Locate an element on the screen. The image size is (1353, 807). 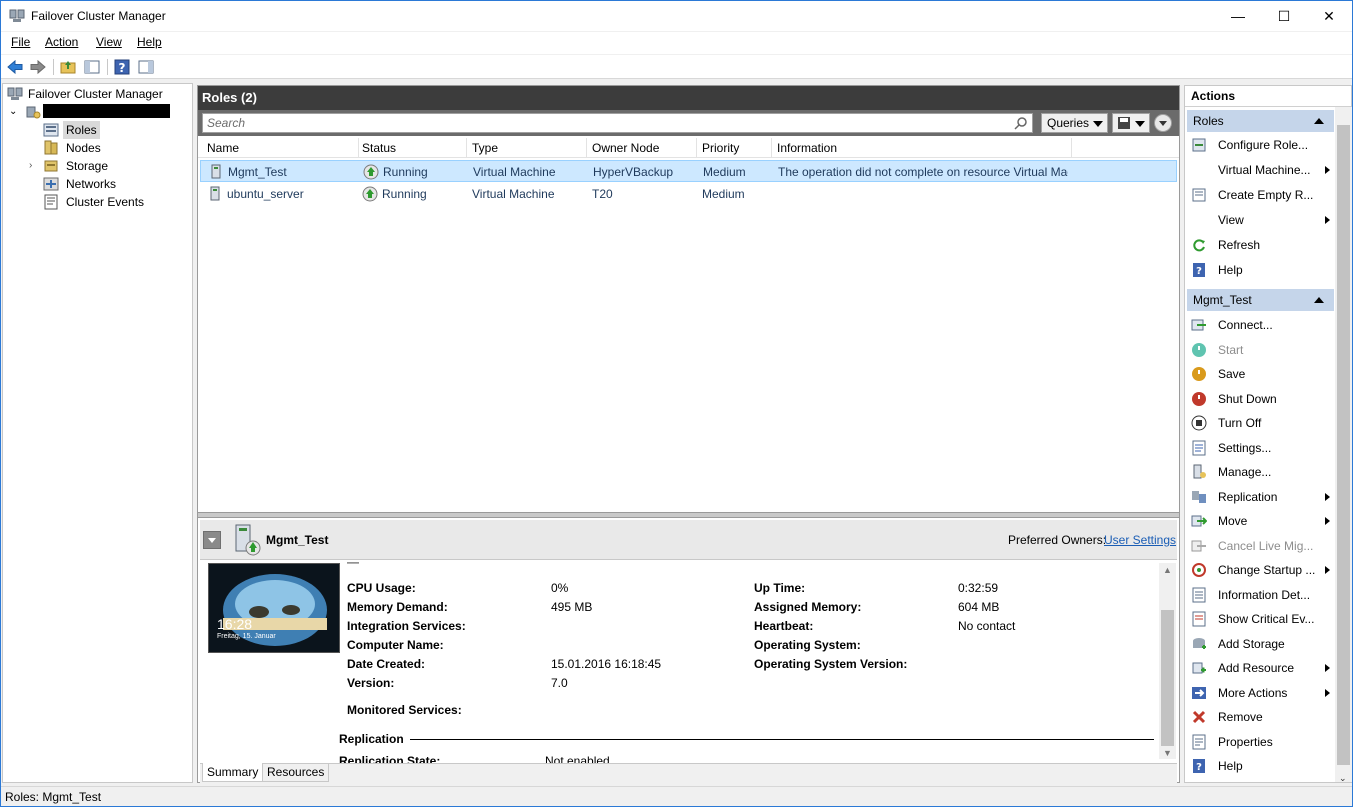
search-input: Search is located at coordinates (617, 123).